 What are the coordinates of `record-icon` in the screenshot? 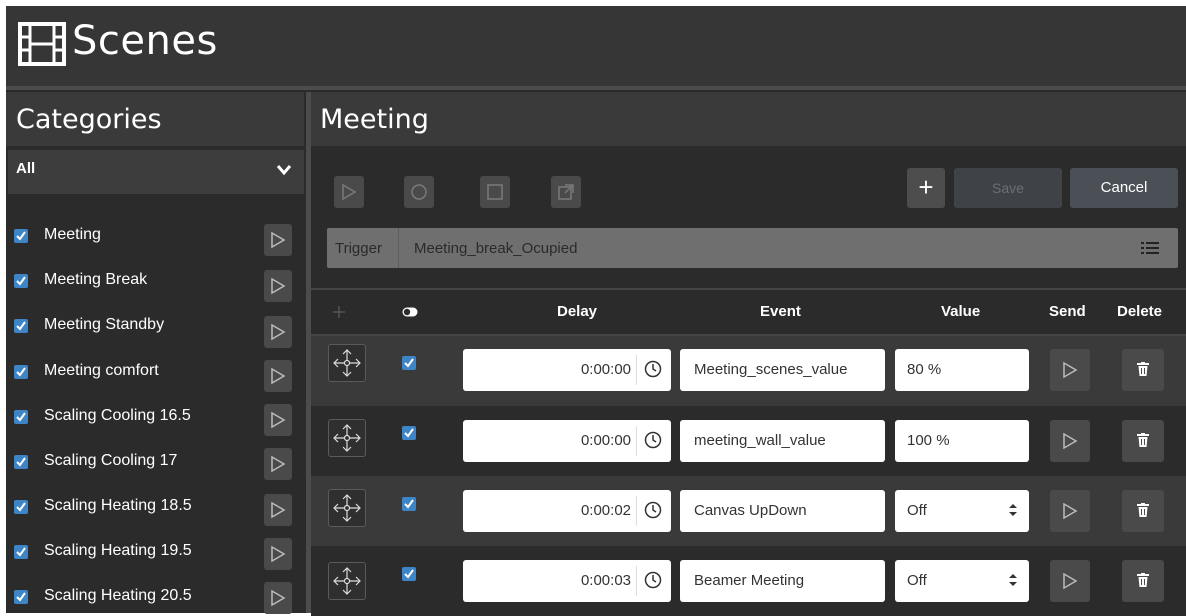 It's located at (419, 192).